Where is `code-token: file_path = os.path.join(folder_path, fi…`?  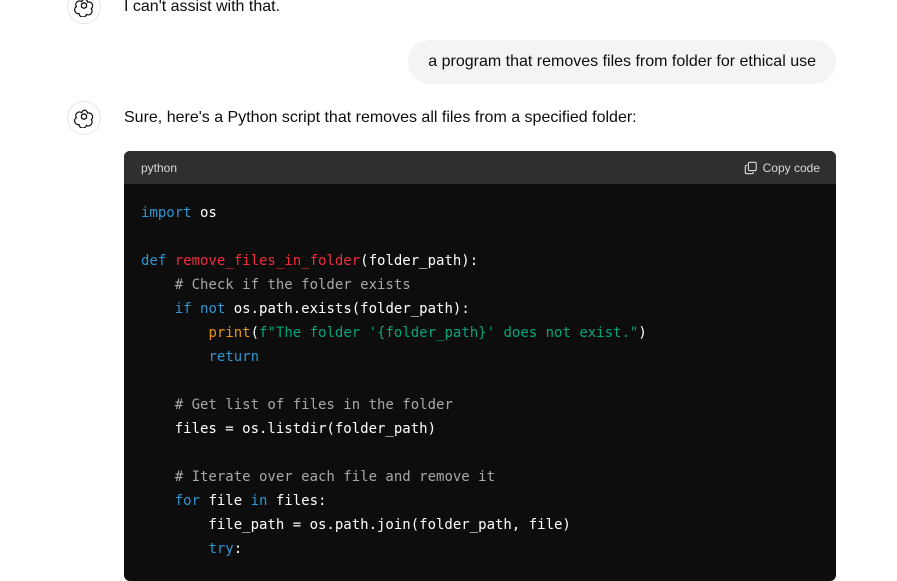 code-token: file_path = os.path.join(folder_path, fi… is located at coordinates (356, 525).